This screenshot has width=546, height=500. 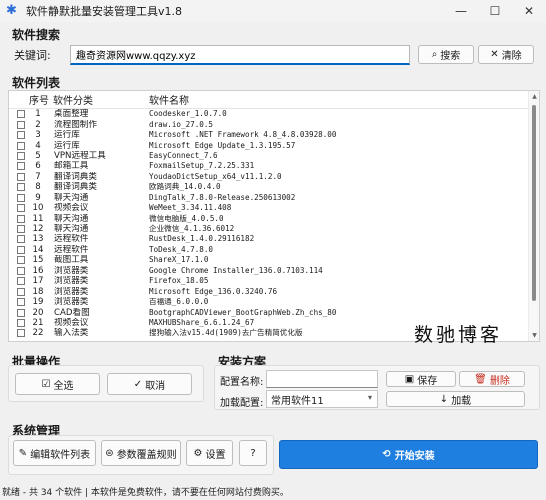 What do you see at coordinates (71, 270) in the screenshot?
I see `row-category: 浏览器类` at bounding box center [71, 270].